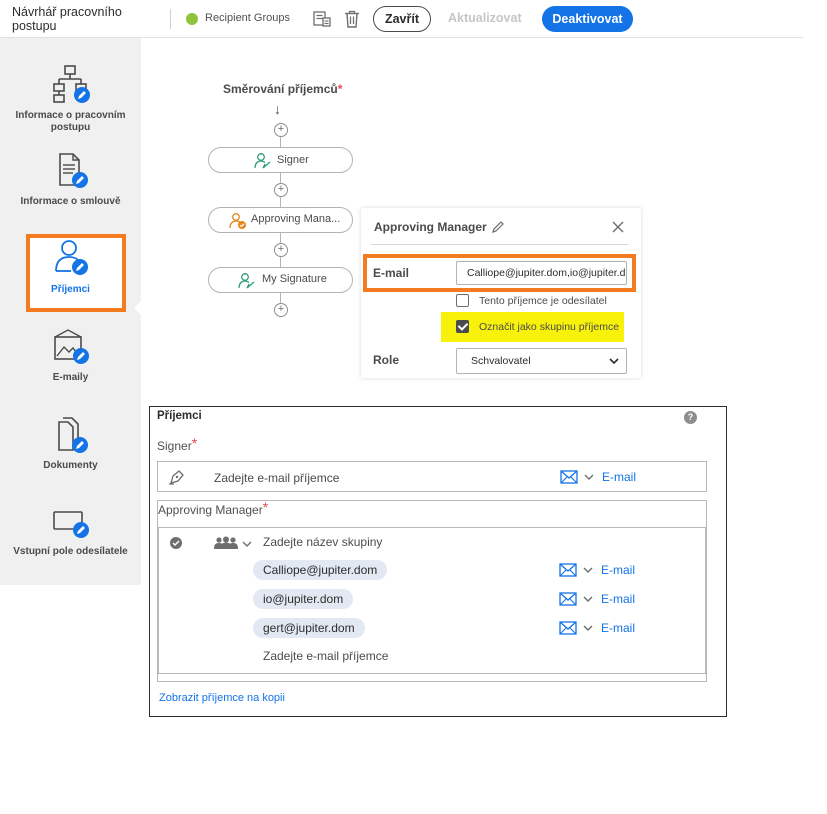  What do you see at coordinates (137, 308) in the screenshot?
I see `active-pointer` at bounding box center [137, 308].